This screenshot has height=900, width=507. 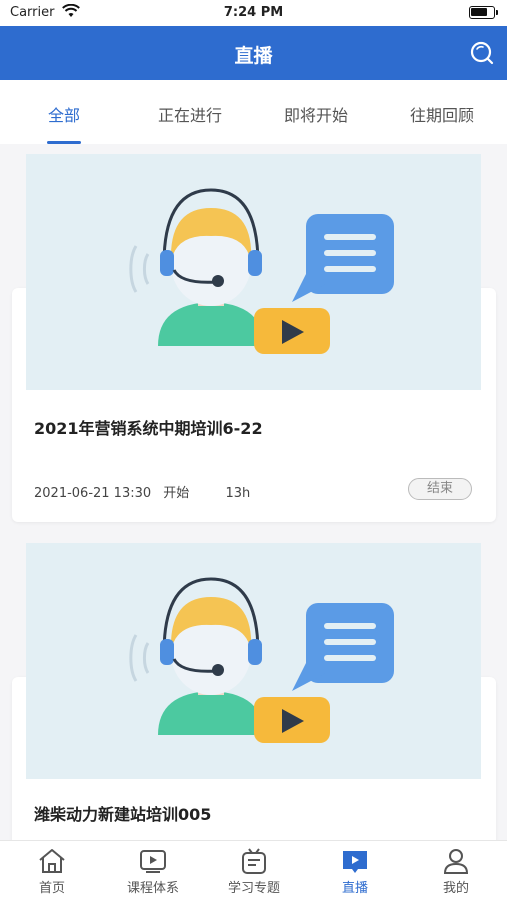 I want to click on tab-all: 全部, so click(x=64, y=114).